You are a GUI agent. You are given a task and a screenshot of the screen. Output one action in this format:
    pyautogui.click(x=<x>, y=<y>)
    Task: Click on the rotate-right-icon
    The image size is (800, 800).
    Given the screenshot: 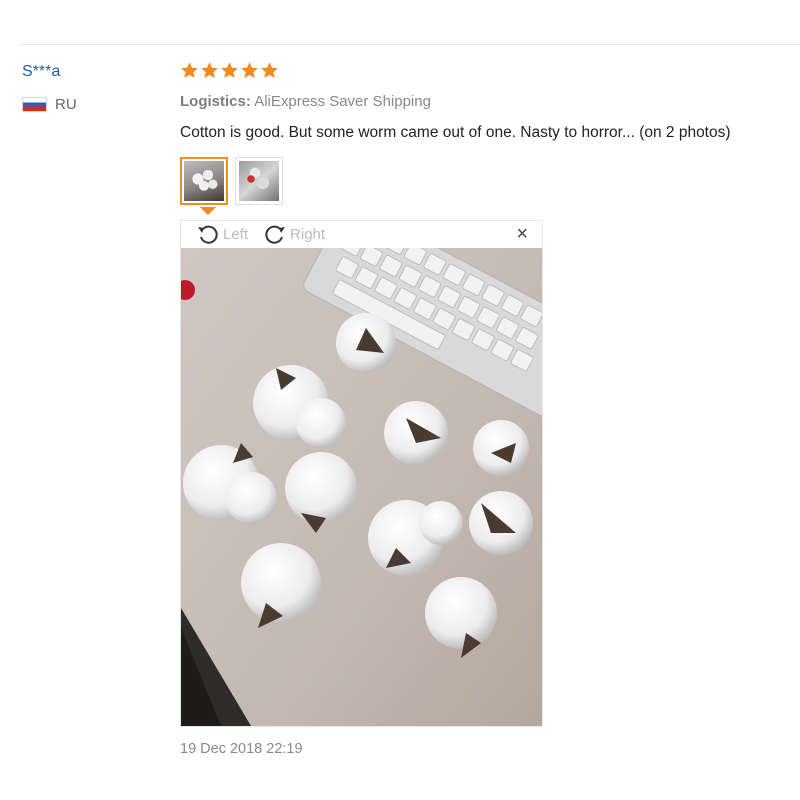 What is the action you would take?
    pyautogui.click(x=275, y=234)
    